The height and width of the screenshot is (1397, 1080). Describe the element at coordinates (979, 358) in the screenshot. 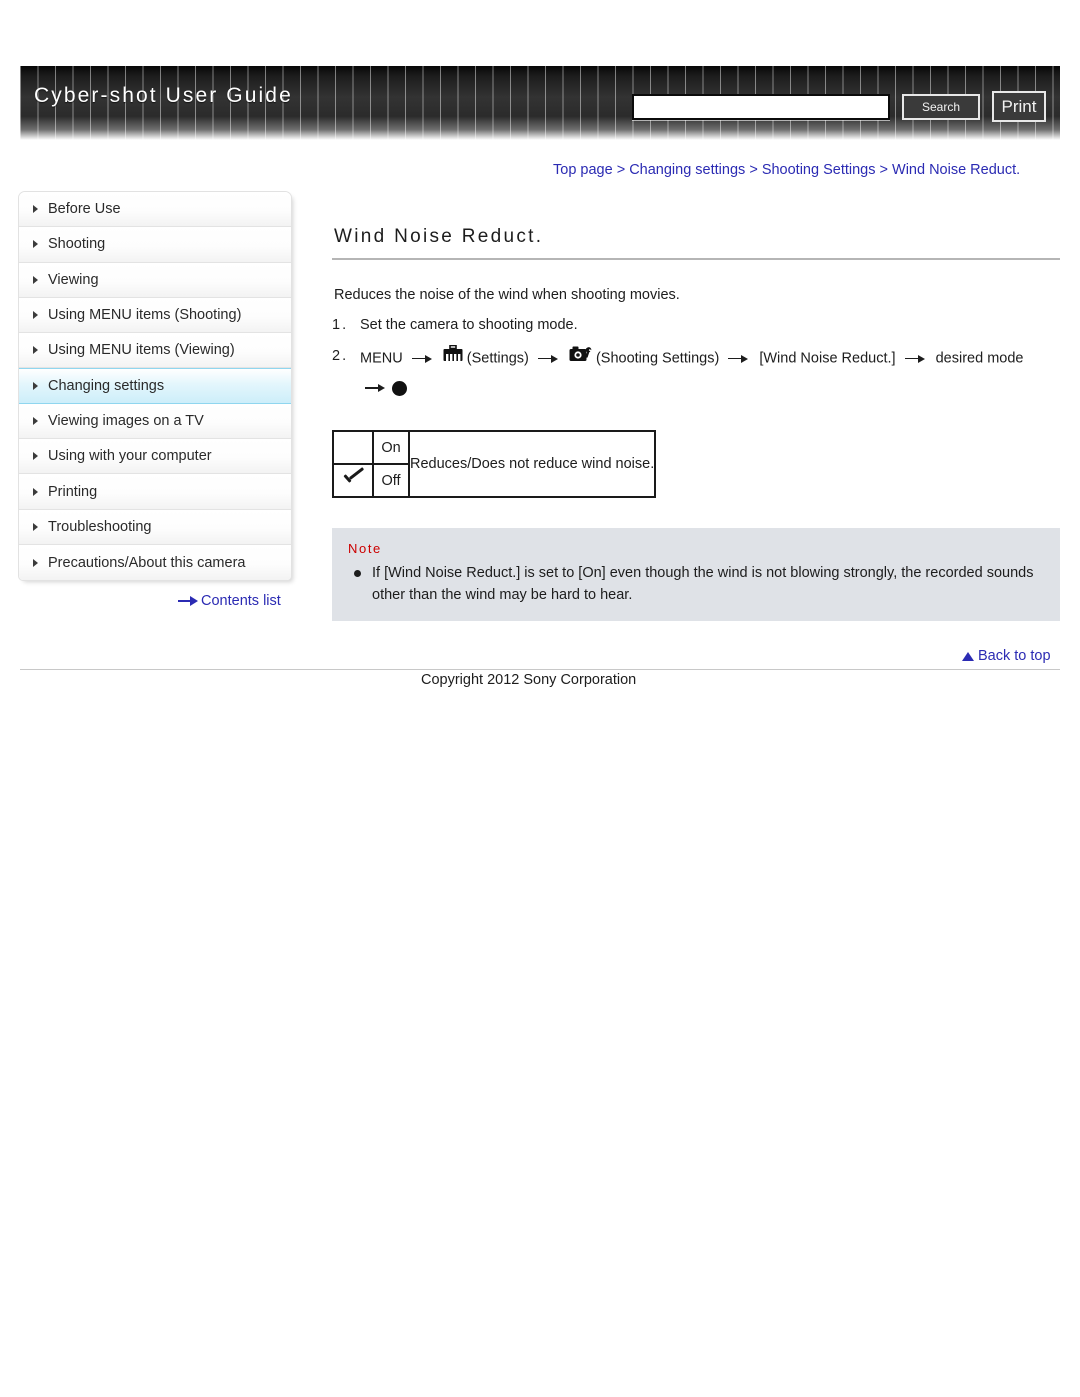

I see `desired-mode-label: desired mode` at that location.